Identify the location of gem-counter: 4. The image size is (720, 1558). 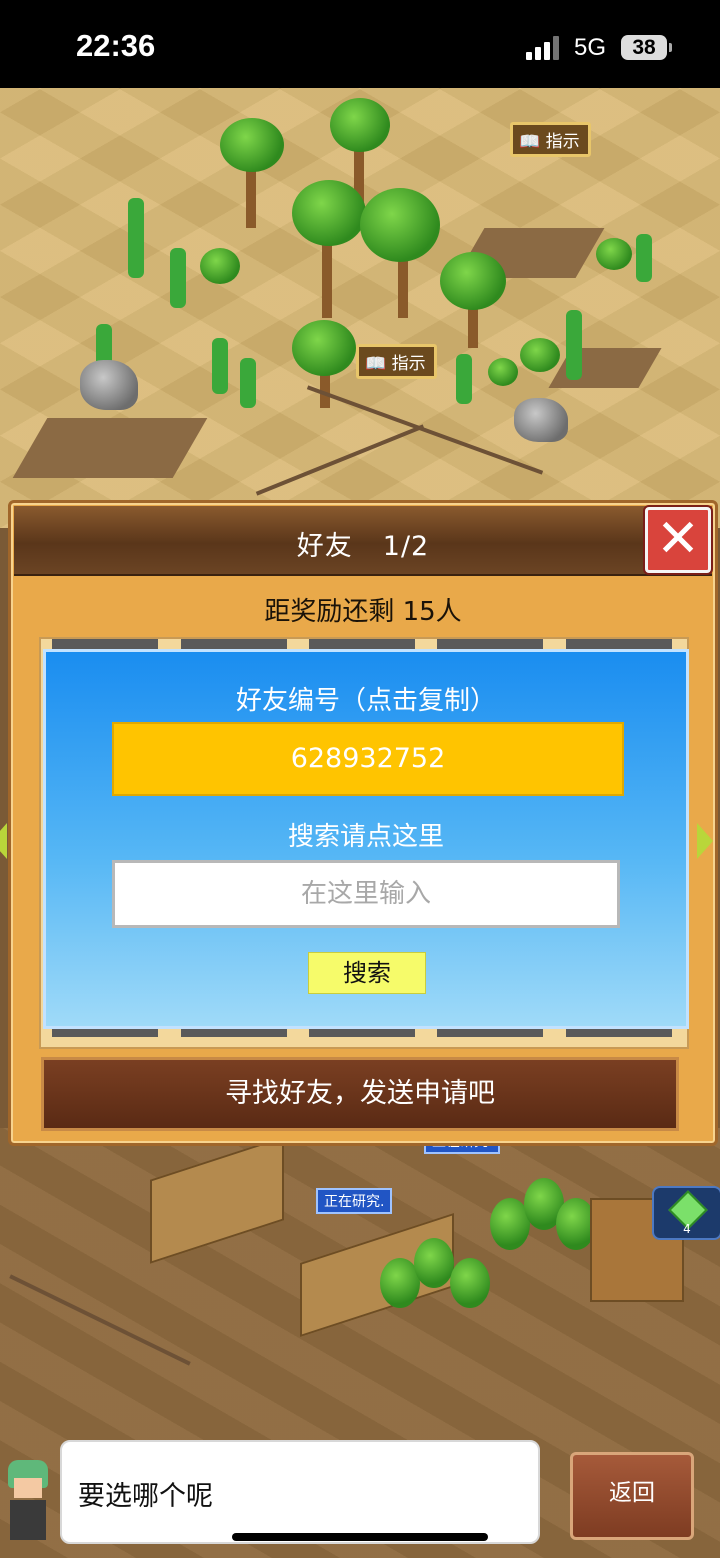
(686, 1213).